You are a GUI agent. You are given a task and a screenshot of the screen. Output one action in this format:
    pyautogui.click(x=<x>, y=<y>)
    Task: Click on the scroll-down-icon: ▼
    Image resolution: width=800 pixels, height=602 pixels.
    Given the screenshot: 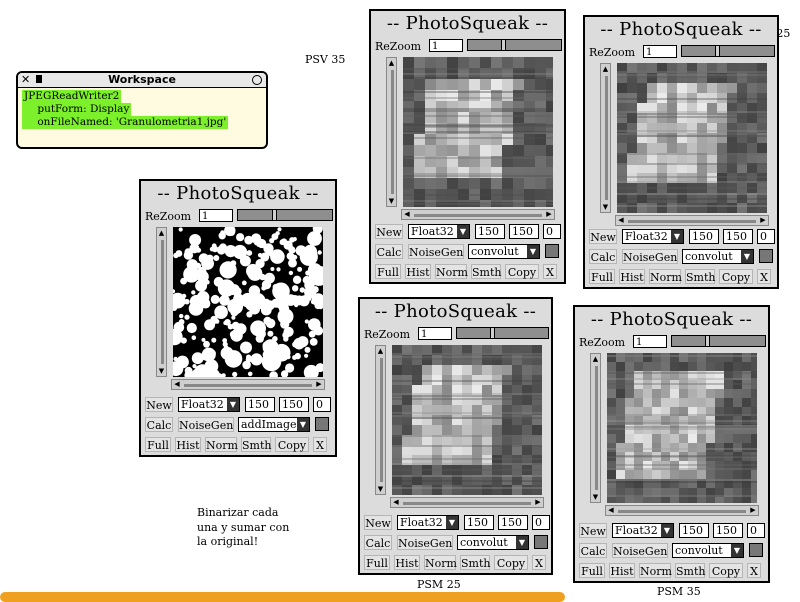 What is the action you would take?
    pyautogui.click(x=161, y=371)
    